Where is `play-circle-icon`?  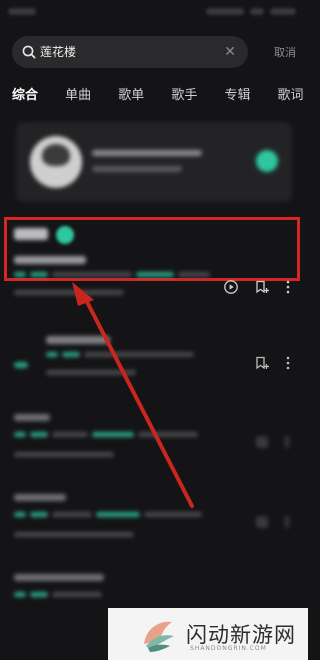 play-circle-icon is located at coordinates (231, 287).